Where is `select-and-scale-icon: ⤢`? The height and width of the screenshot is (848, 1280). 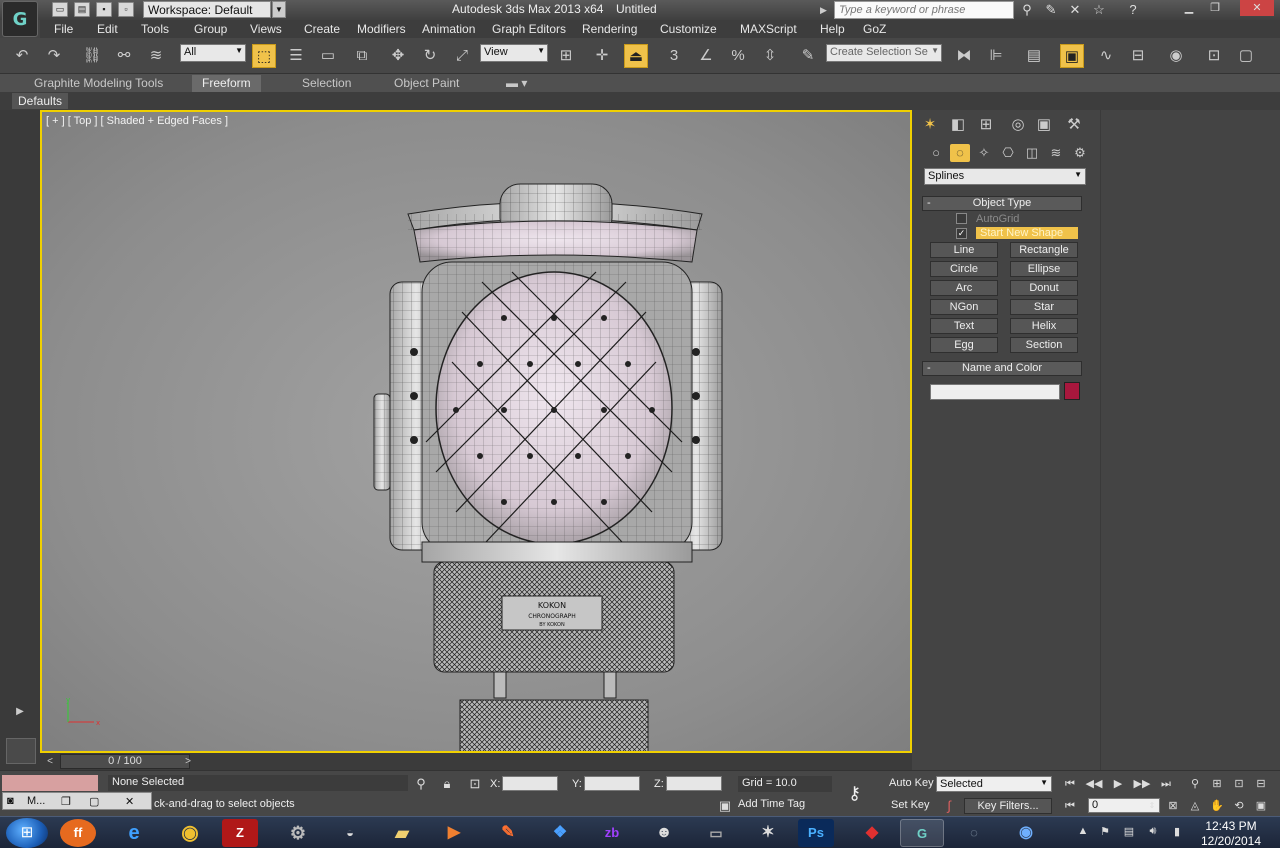 select-and-scale-icon: ⤢ is located at coordinates (462, 56).